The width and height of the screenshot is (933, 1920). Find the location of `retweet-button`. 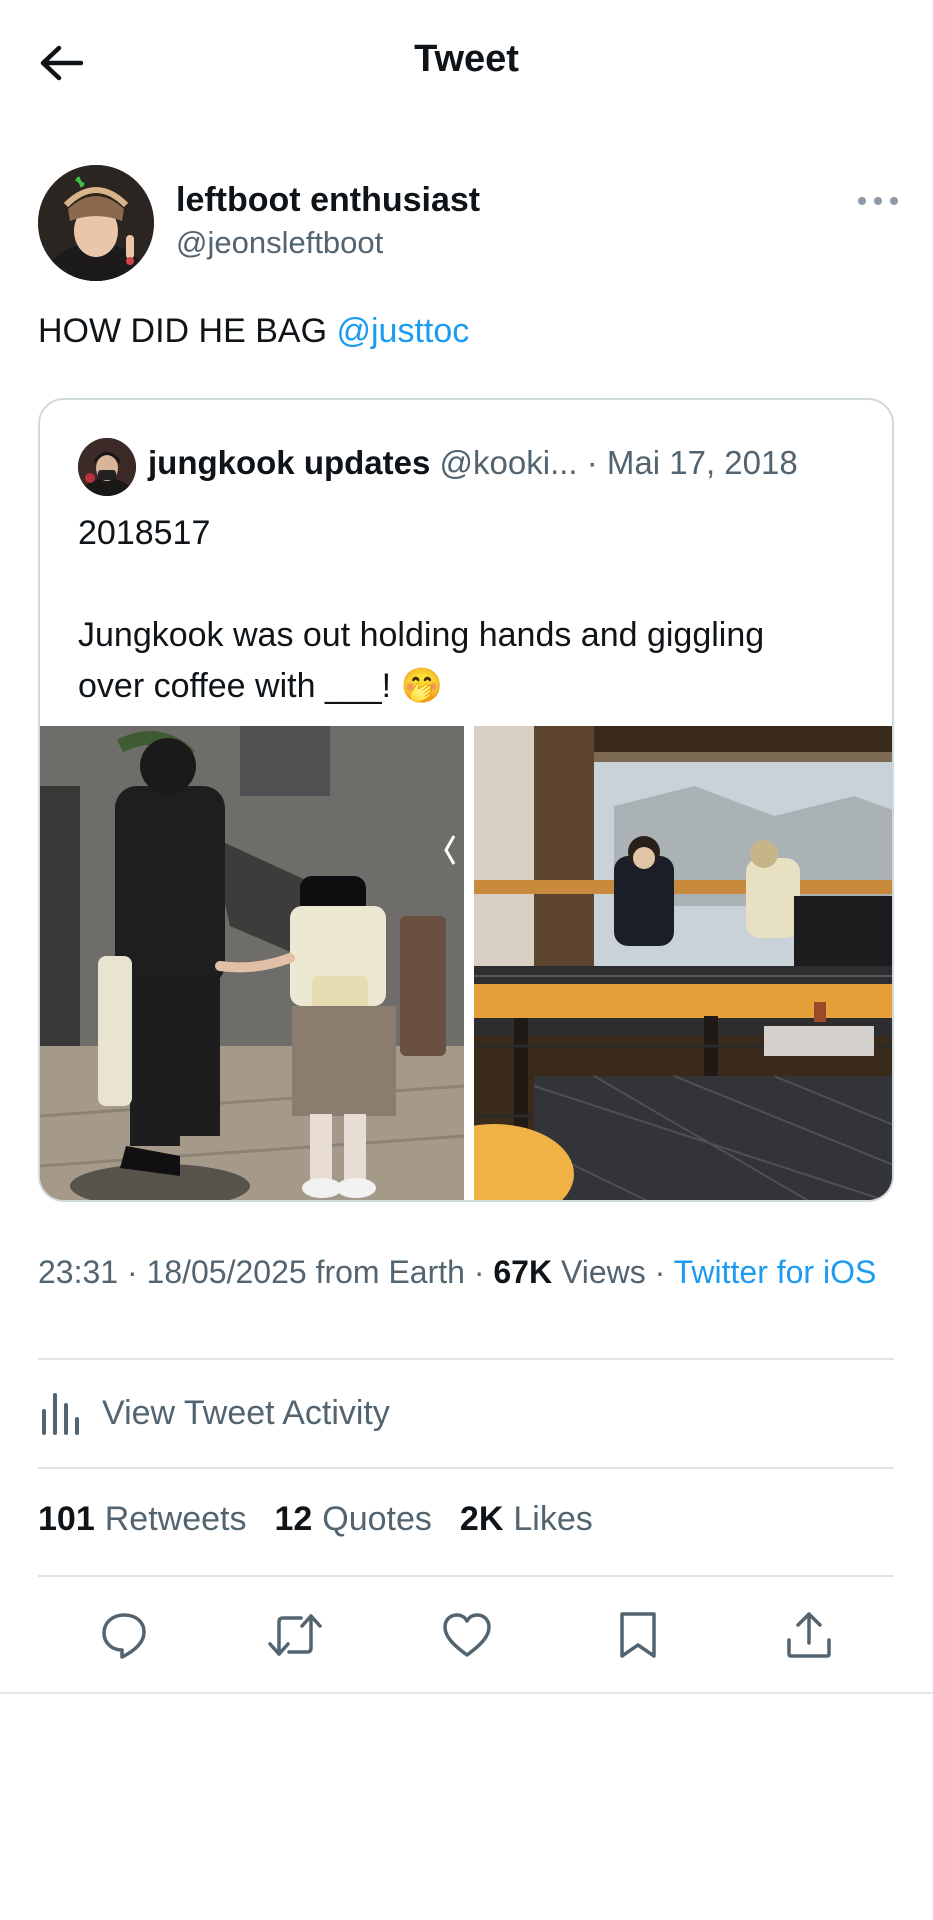

retweet-button is located at coordinates (295, 1635).